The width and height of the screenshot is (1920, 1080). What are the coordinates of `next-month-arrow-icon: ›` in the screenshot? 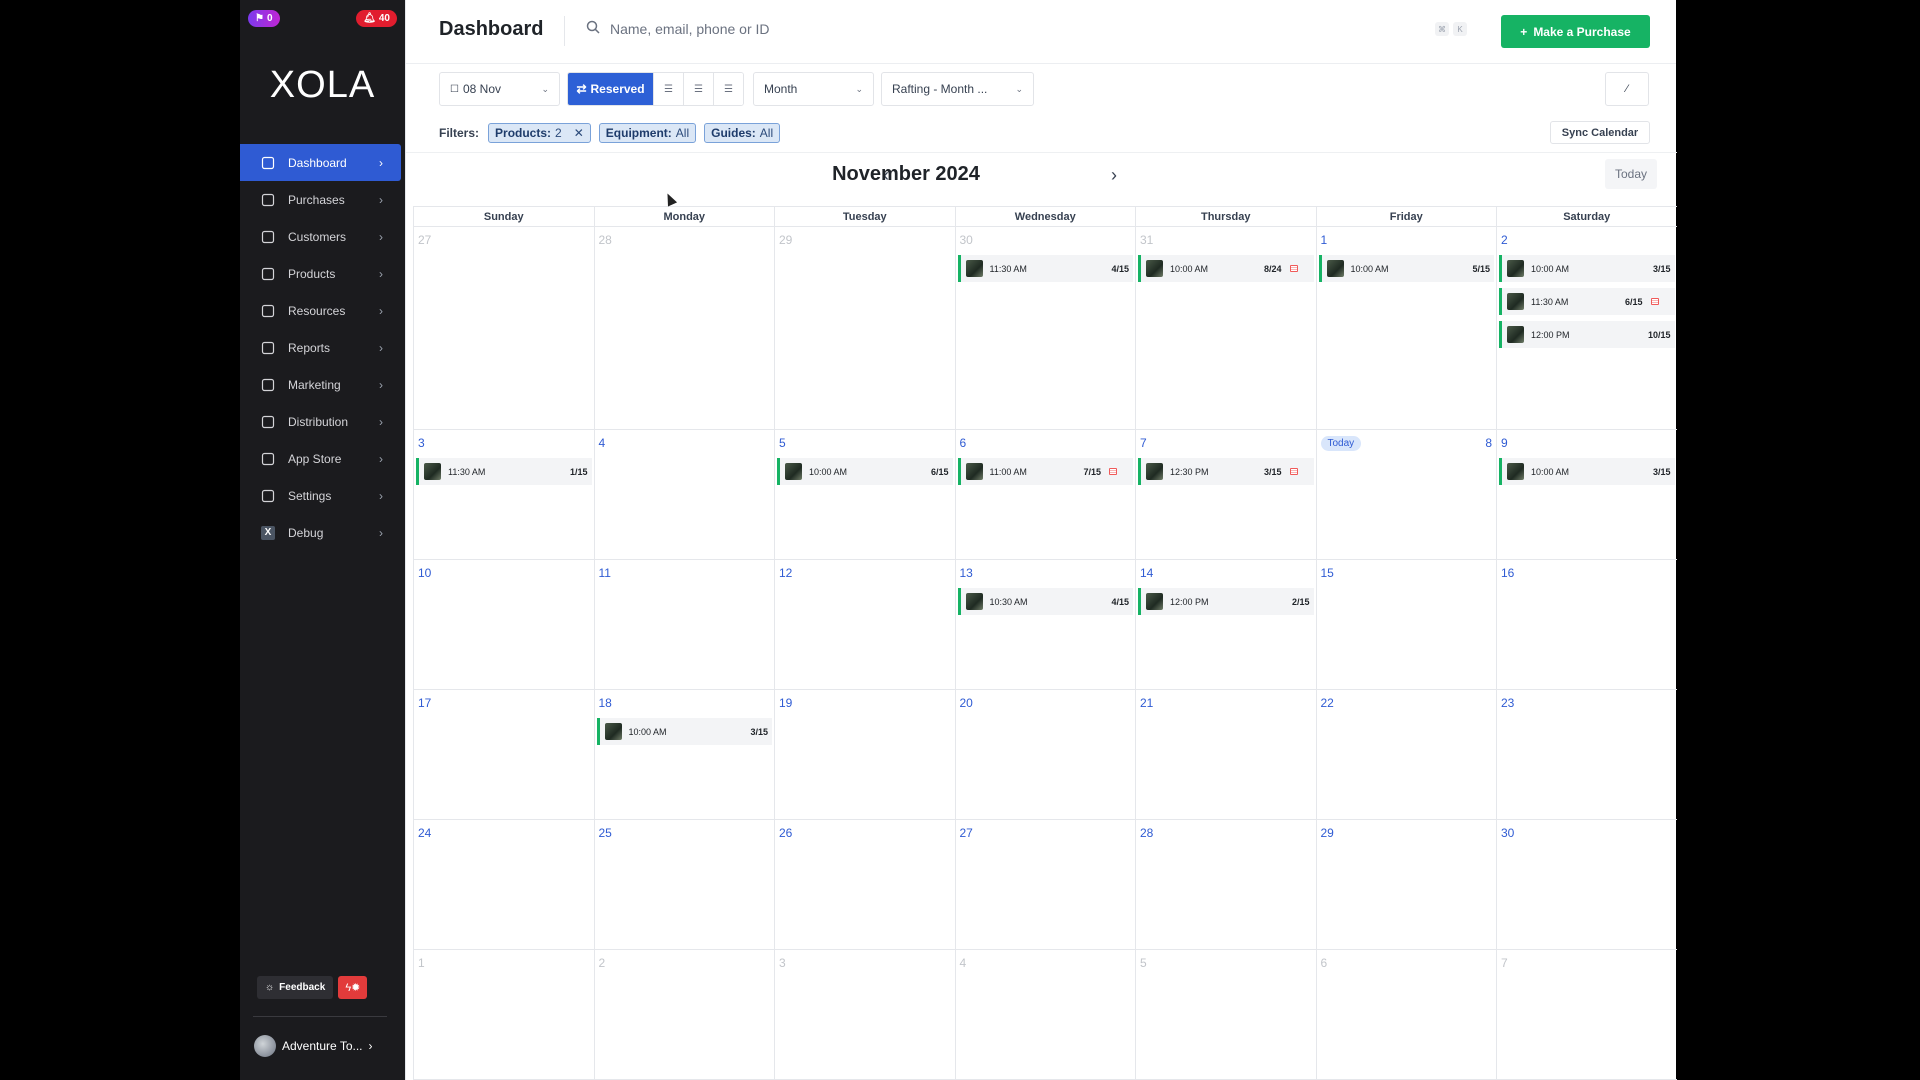 It's located at (1114, 175).